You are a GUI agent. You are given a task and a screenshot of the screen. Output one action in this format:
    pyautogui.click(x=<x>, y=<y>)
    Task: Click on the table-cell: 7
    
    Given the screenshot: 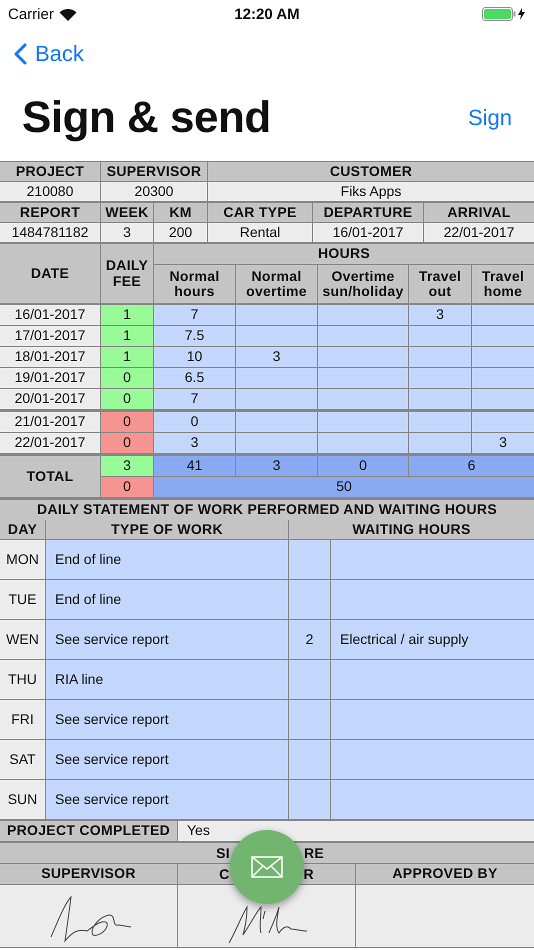 What is the action you would take?
    pyautogui.click(x=194, y=399)
    